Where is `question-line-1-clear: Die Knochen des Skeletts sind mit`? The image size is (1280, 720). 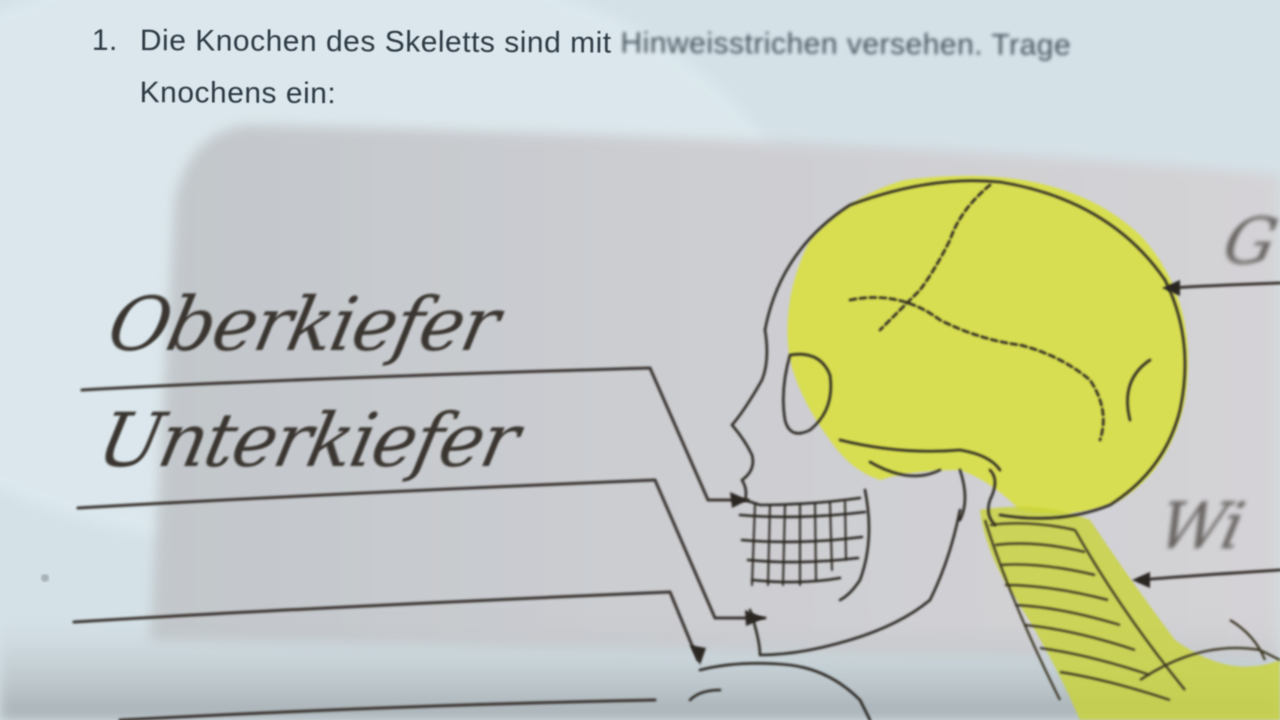 question-line-1-clear: Die Knochen des Skeletts sind mit is located at coordinates (375, 42).